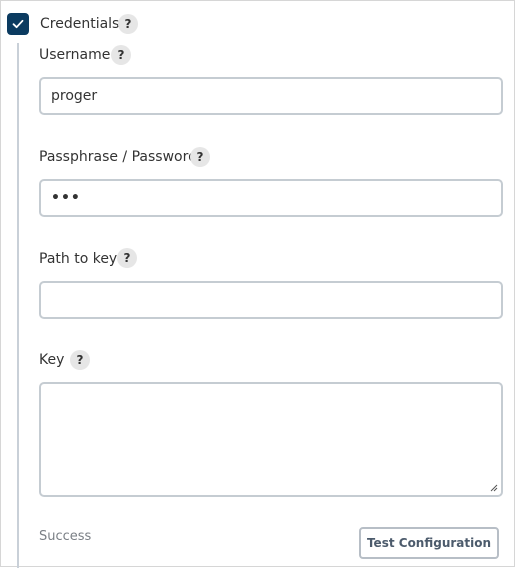  What do you see at coordinates (271, 96) in the screenshot?
I see `username-input: proger` at bounding box center [271, 96].